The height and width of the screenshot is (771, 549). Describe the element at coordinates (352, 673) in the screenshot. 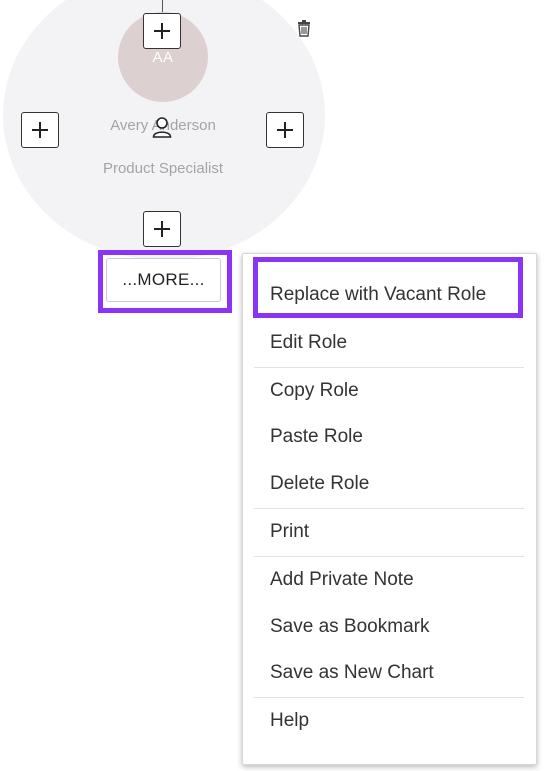

I see `menu-item-save-as-new-chart: Save as New Chart` at that location.